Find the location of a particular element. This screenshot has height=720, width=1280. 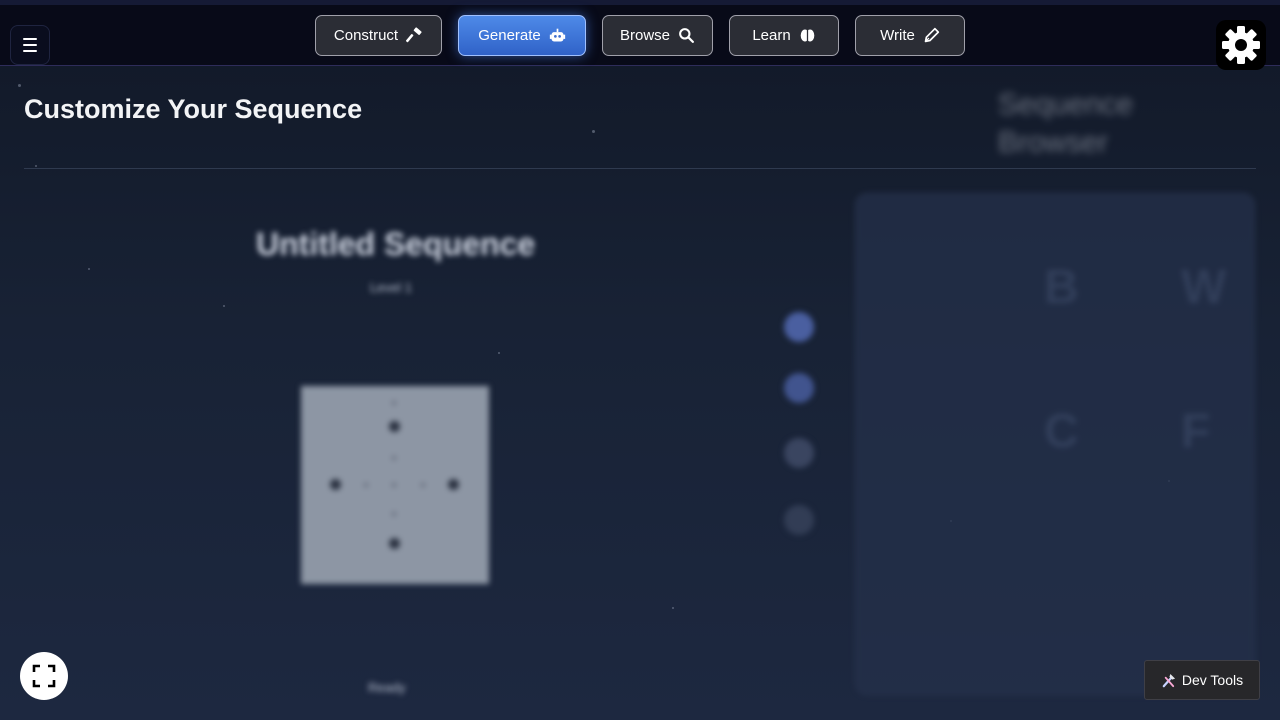

menu-button is located at coordinates (30, 45).